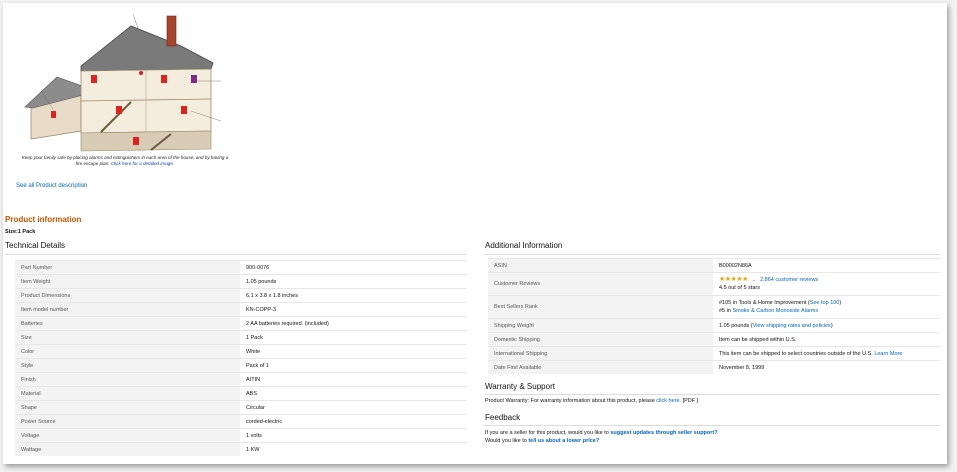 This screenshot has width=957, height=472. I want to click on warranty-divider, so click(712, 394).